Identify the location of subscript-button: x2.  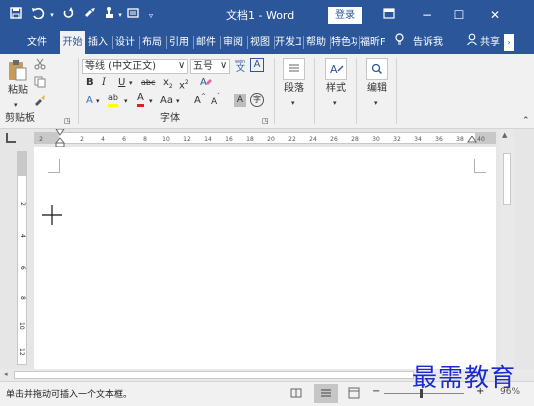
(168, 85).